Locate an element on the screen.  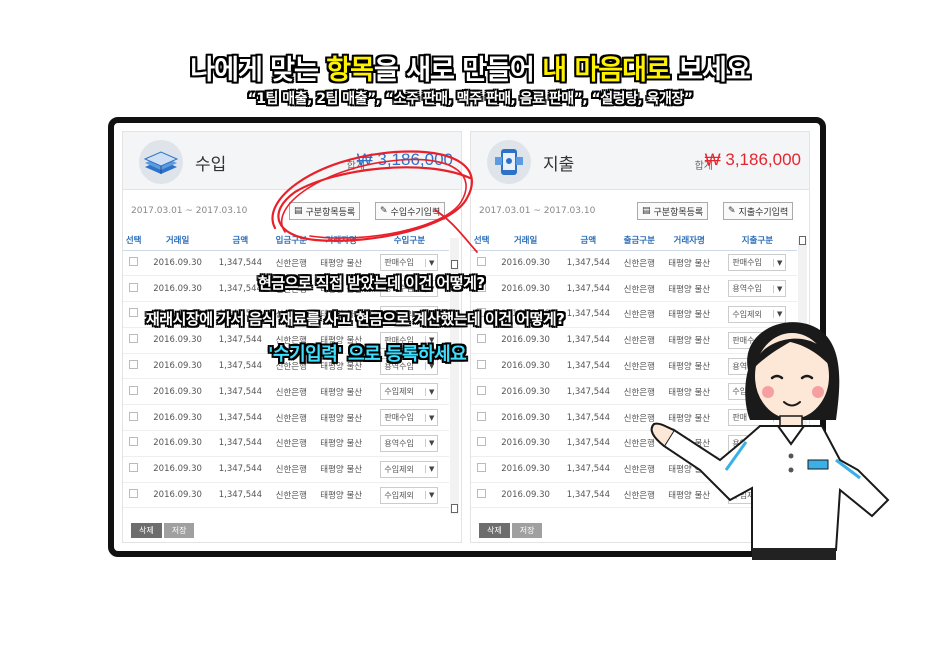
expense-delete-button: 삭제 is located at coordinates (494, 530).